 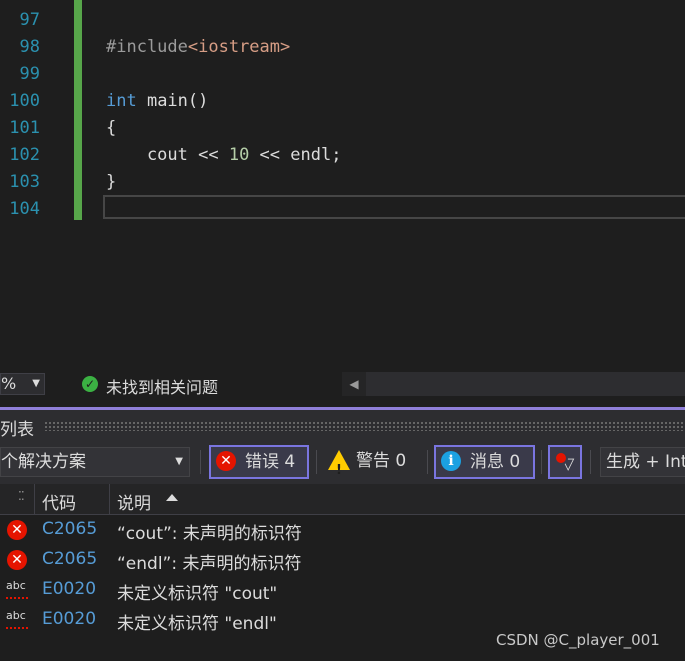 What do you see at coordinates (342, 499) in the screenshot?
I see `error-list-column-header: ⁚⁚ 代码 说明` at bounding box center [342, 499].